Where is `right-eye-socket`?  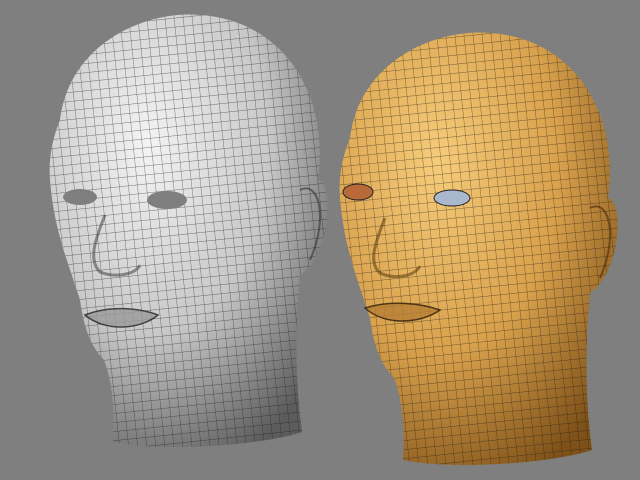
right-eye-socket is located at coordinates (167, 200).